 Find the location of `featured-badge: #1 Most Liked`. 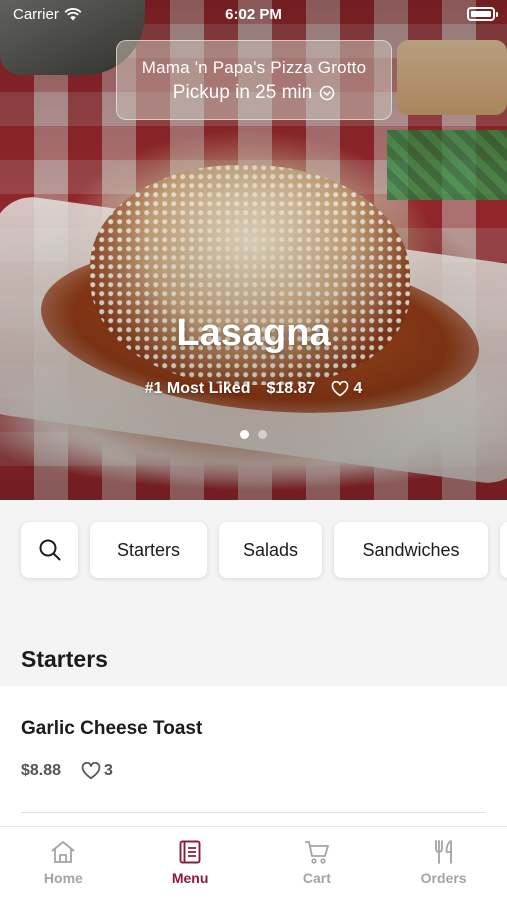

featured-badge: #1 Most Liked is located at coordinates (197, 388).